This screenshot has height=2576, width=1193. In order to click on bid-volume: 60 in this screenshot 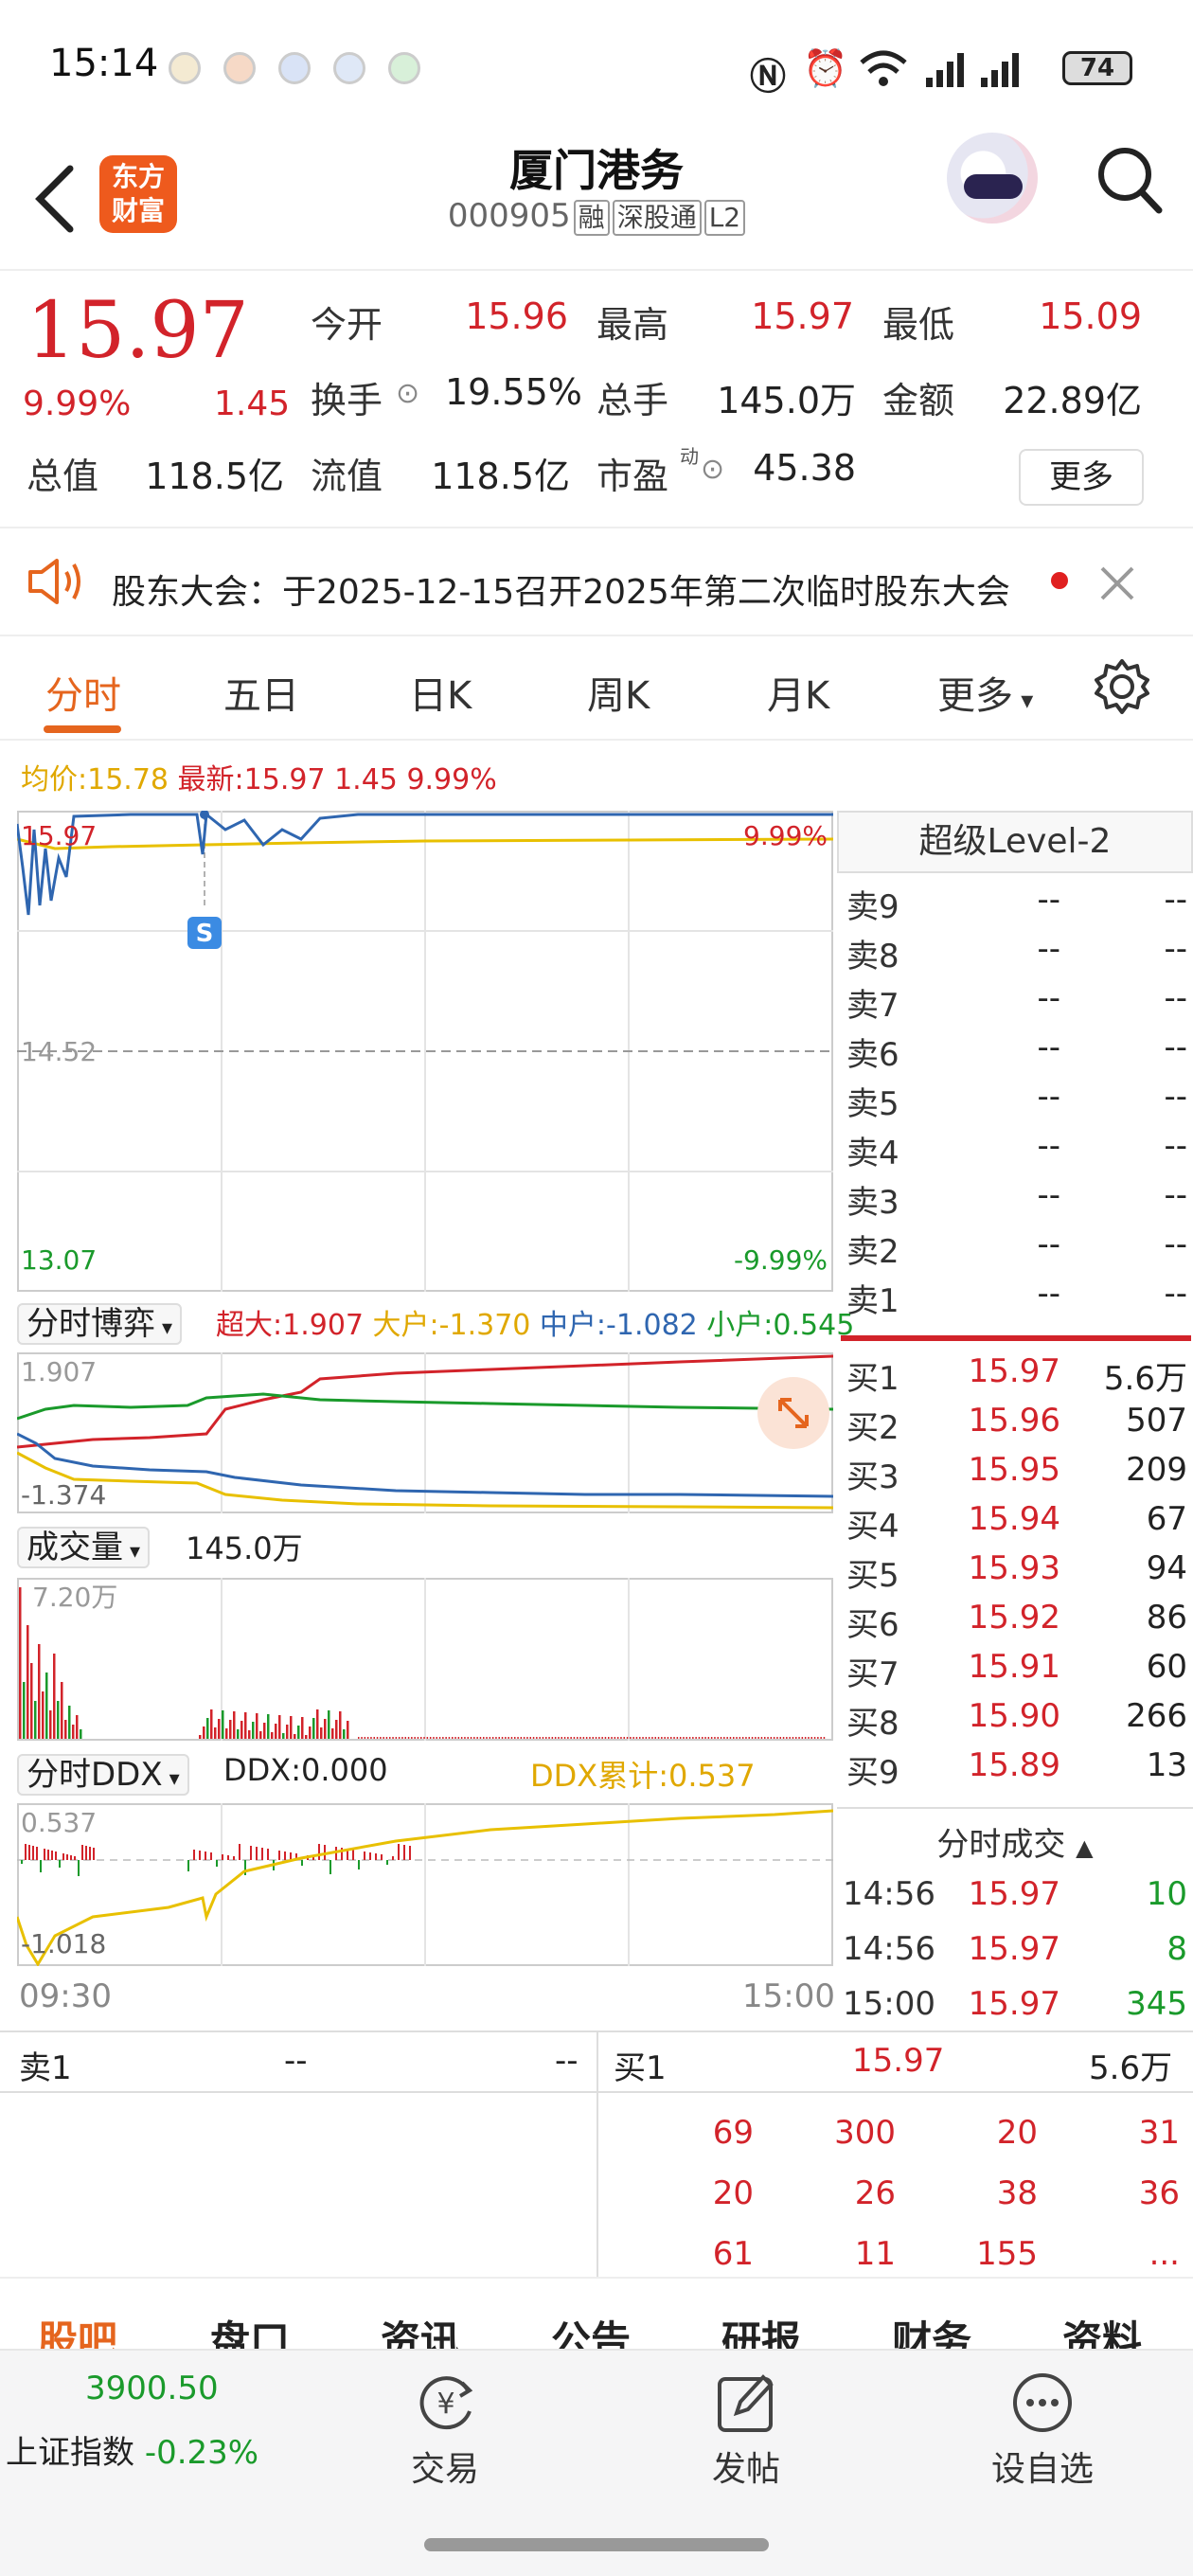, I will do `click(1166, 1667)`.